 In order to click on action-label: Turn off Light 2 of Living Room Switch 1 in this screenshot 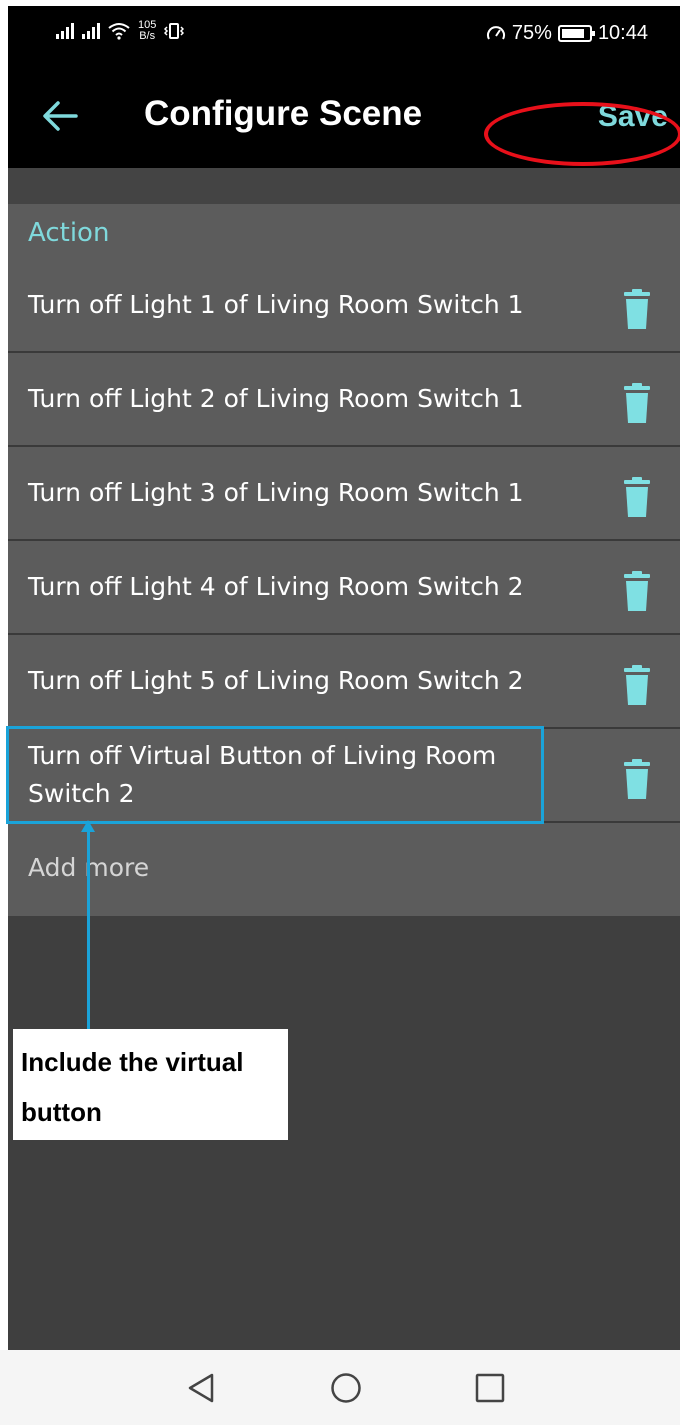, I will do `click(276, 398)`.